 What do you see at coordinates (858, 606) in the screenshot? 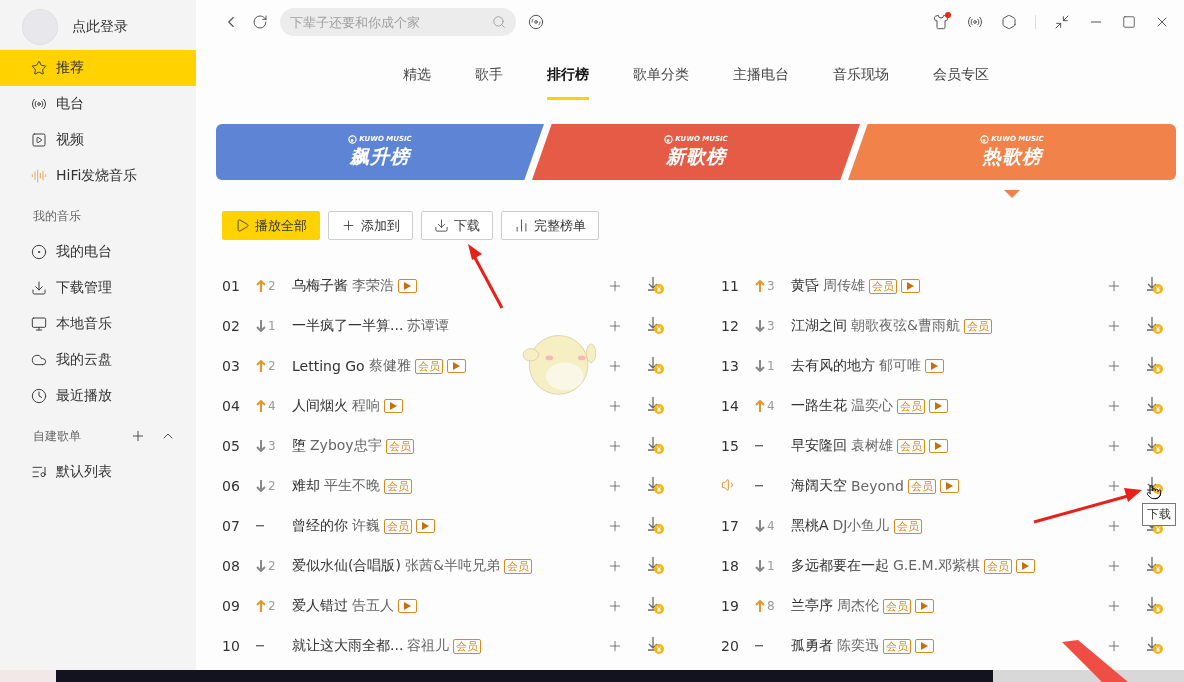
I see `artist-name: 周杰伦` at bounding box center [858, 606].